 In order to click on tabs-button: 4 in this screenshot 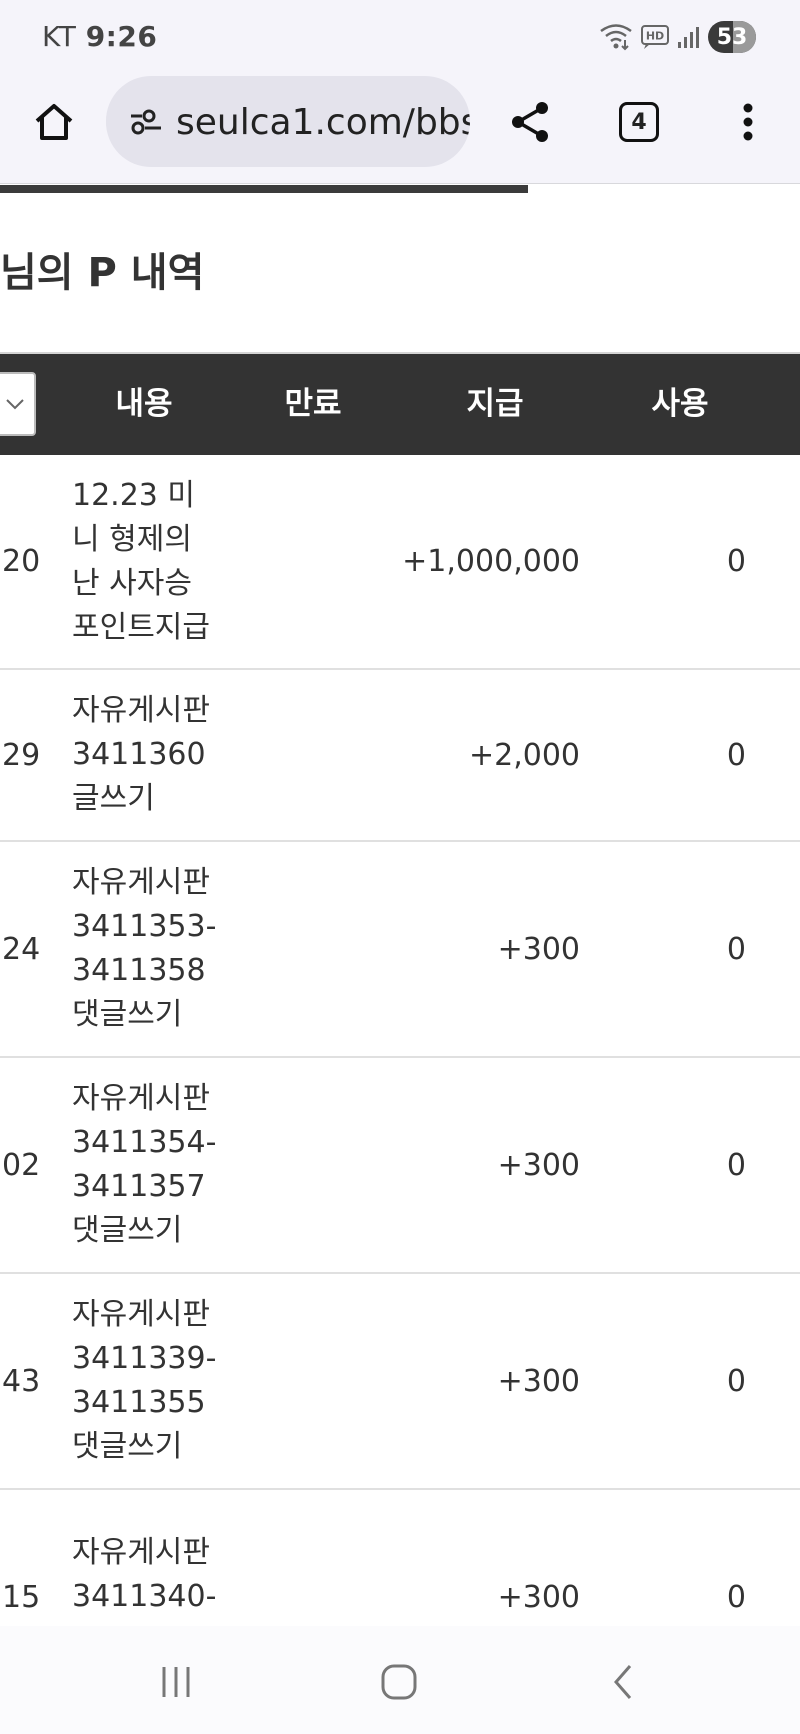, I will do `click(639, 122)`.